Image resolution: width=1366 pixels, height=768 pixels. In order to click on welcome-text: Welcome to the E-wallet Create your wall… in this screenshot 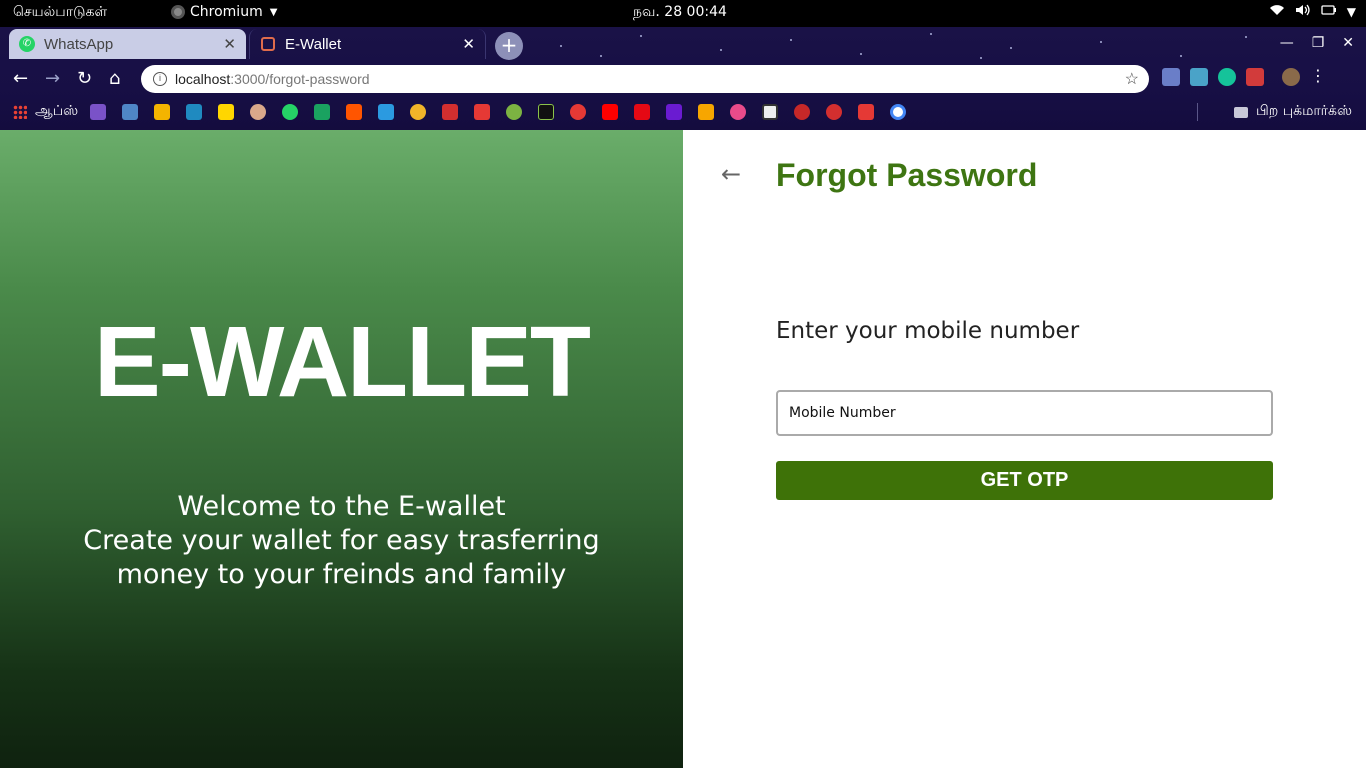, I will do `click(341, 541)`.